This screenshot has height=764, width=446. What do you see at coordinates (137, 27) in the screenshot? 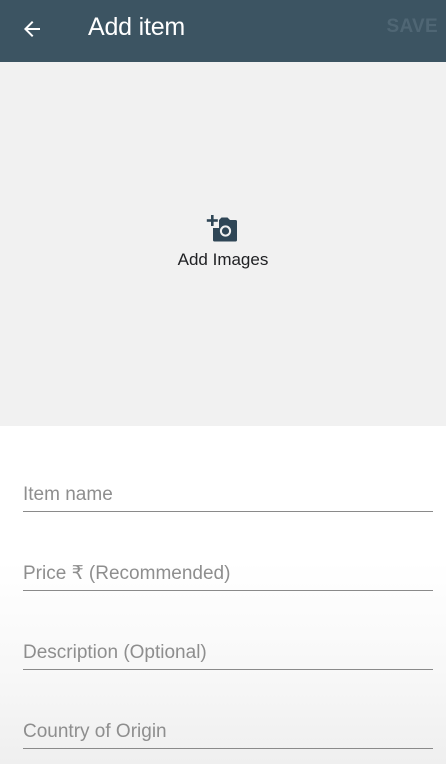
I see `page-title: Add item` at bounding box center [137, 27].